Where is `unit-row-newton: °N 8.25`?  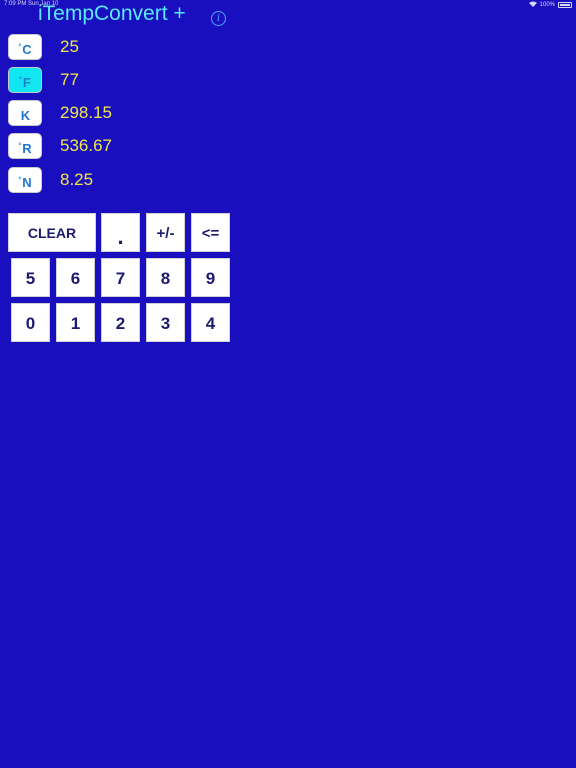 unit-row-newton: °N 8.25 is located at coordinates (133, 181).